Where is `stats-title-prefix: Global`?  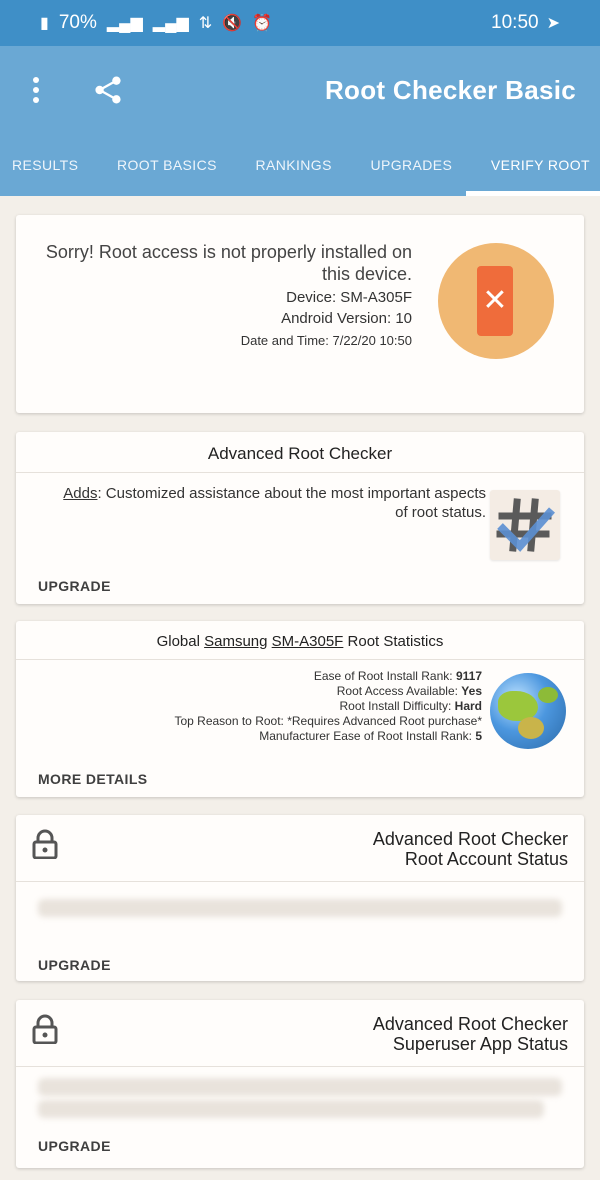 stats-title-prefix: Global is located at coordinates (180, 641).